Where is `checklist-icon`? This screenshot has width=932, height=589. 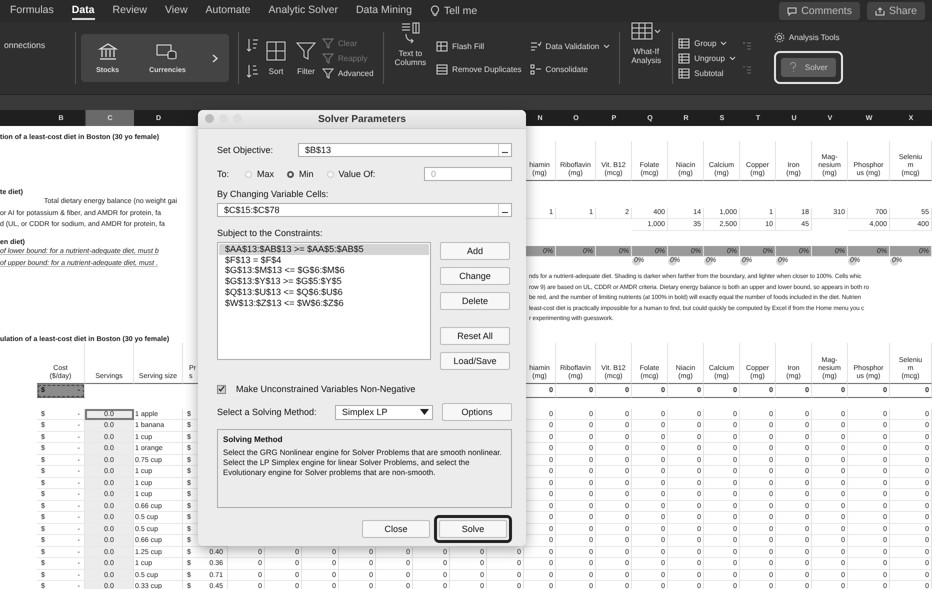
checklist-icon is located at coordinates (536, 46).